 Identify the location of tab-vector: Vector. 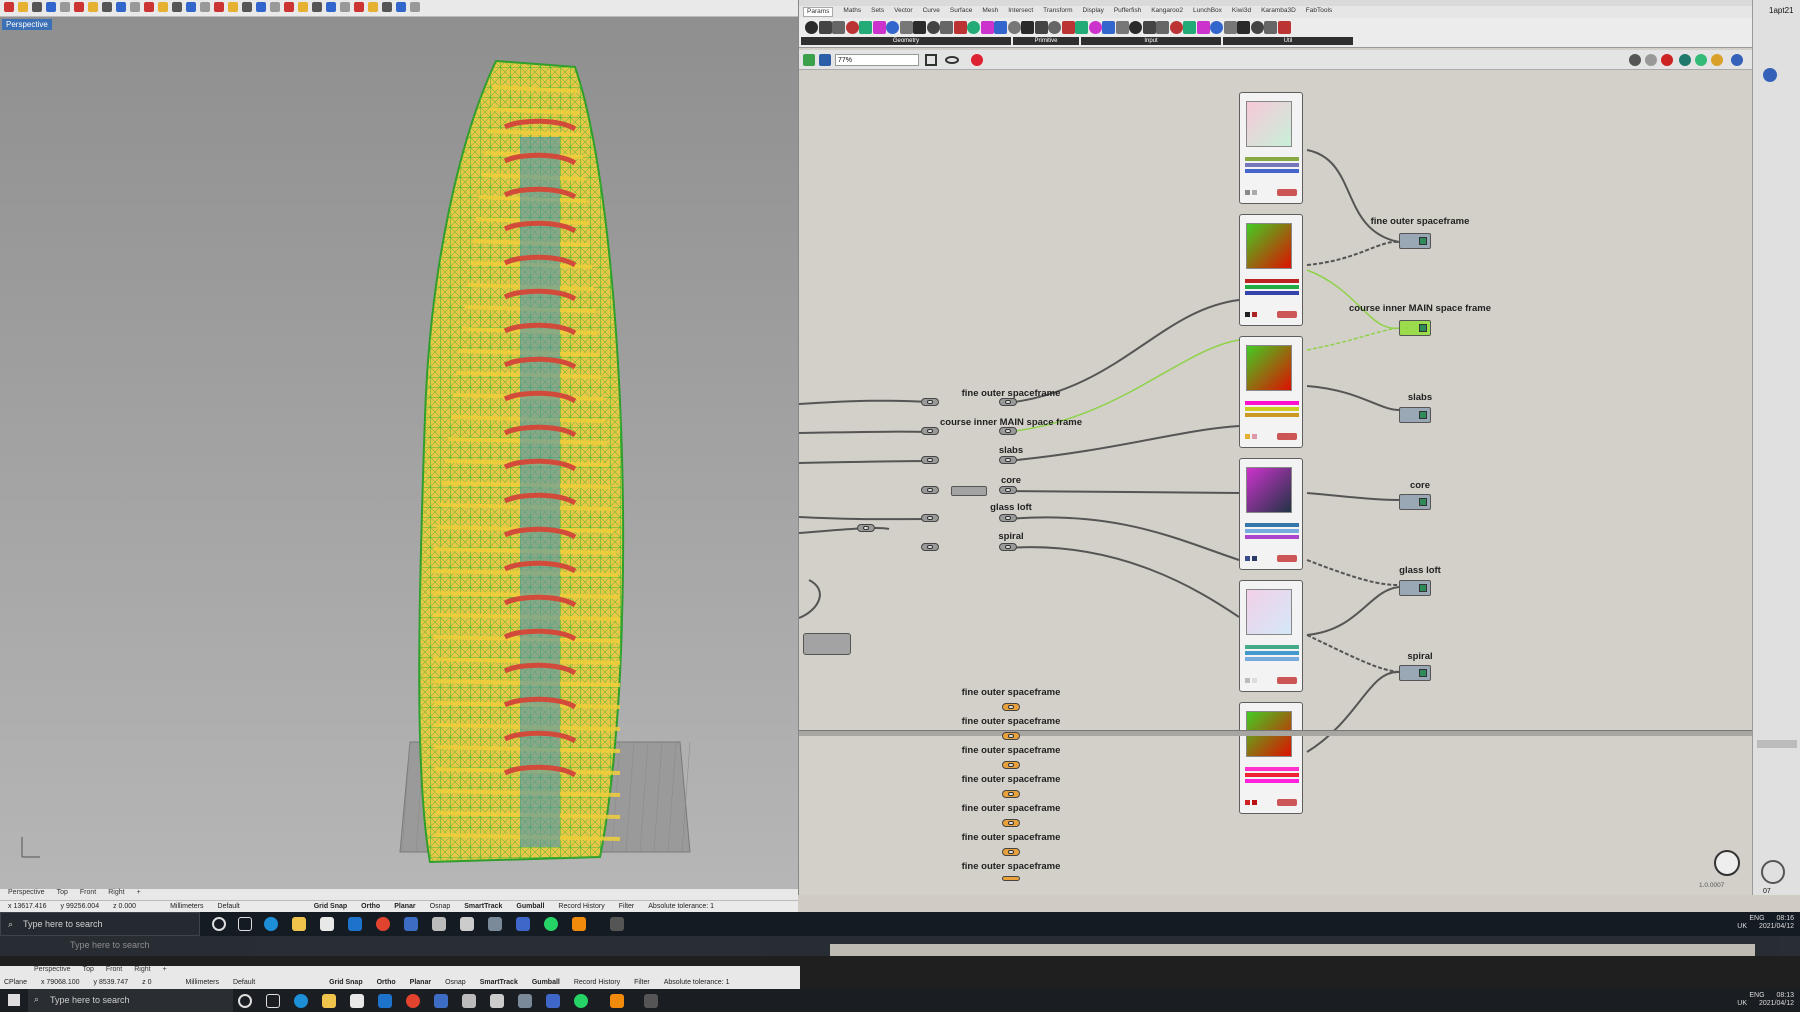
(903, 12).